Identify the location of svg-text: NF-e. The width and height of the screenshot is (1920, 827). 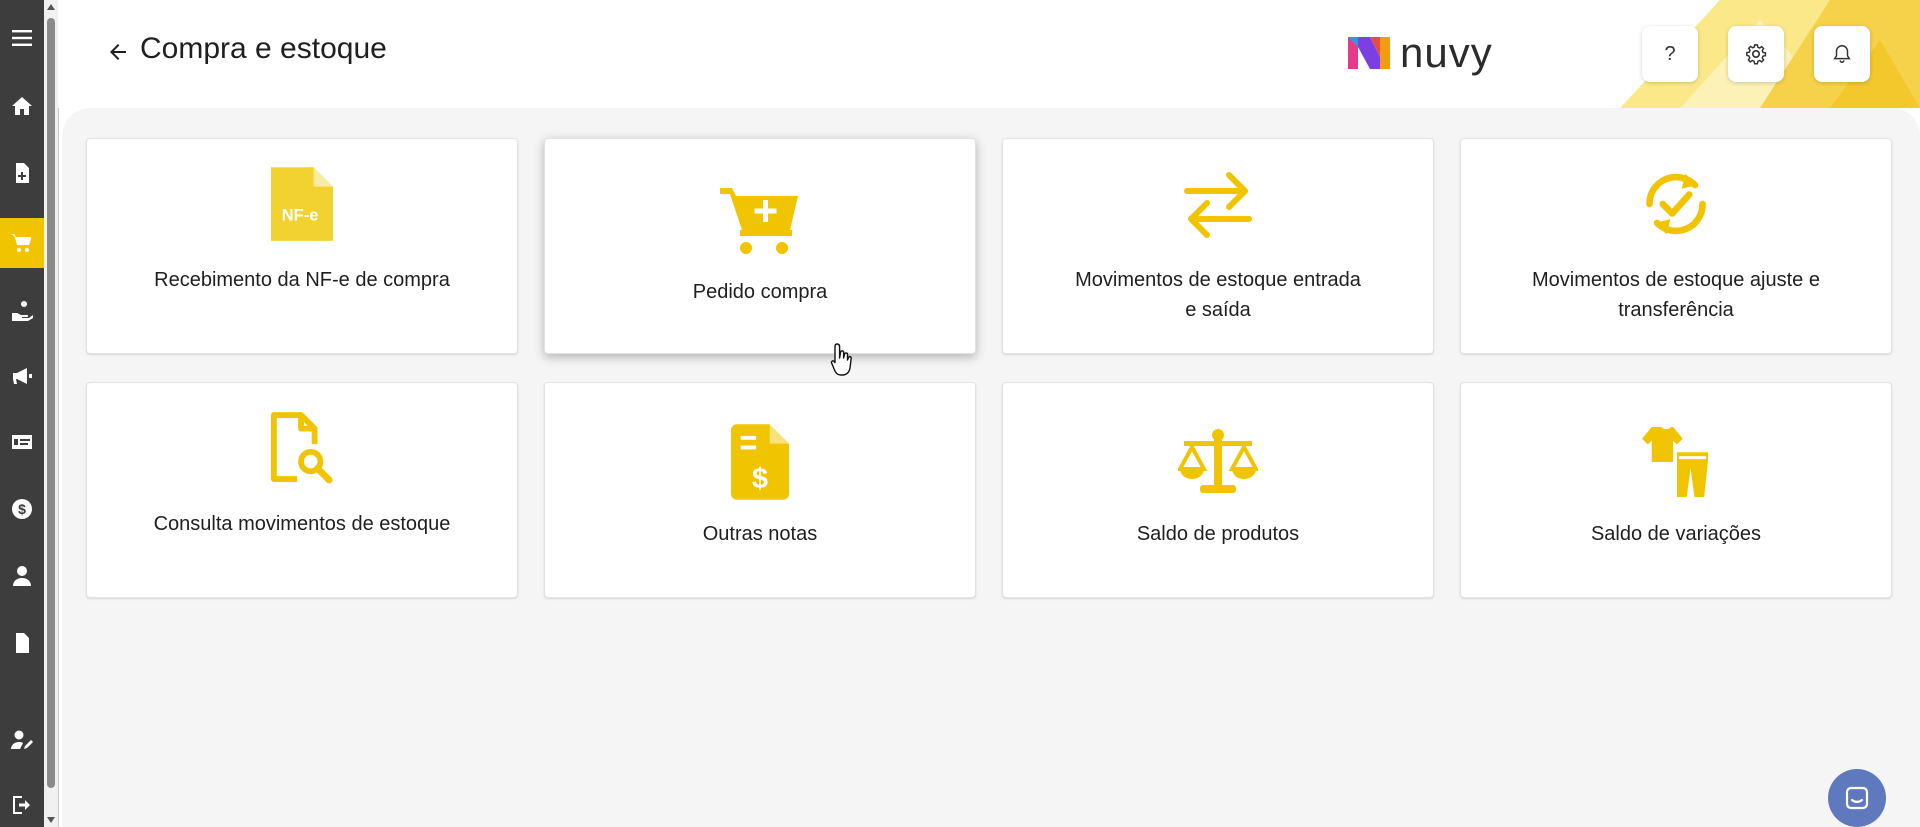
(300, 215).